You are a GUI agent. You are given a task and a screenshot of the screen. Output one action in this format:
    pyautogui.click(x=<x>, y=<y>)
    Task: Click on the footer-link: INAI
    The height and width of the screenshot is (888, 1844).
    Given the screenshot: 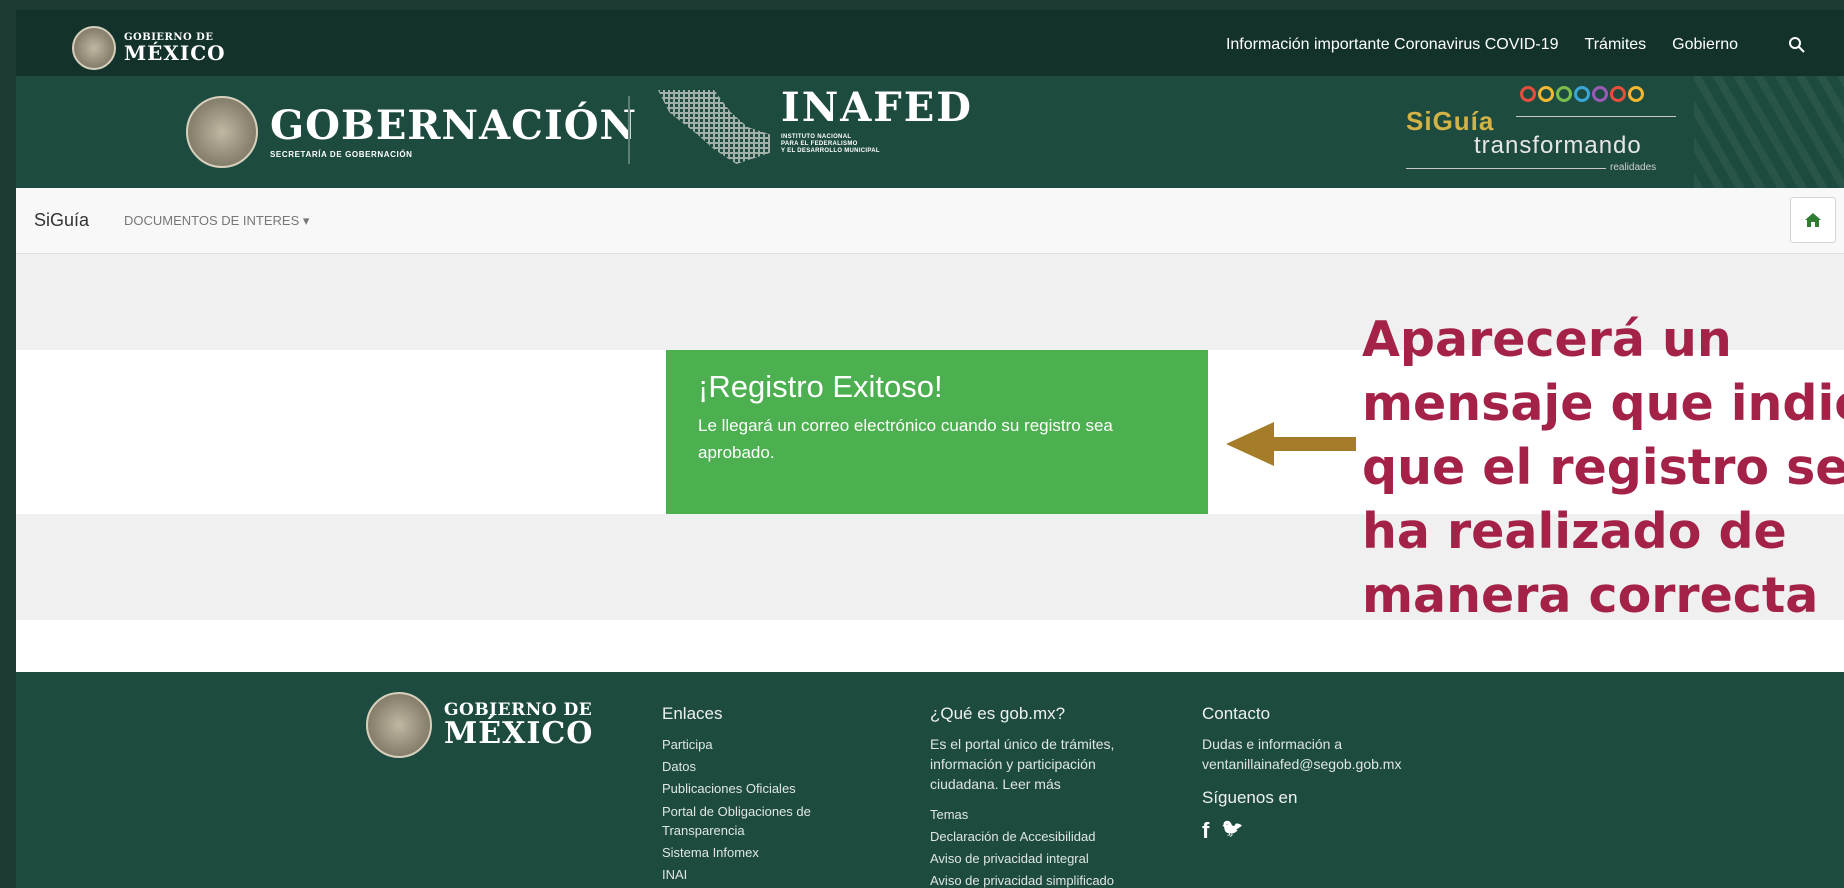 What is the action you would take?
    pyautogui.click(x=762, y=875)
    